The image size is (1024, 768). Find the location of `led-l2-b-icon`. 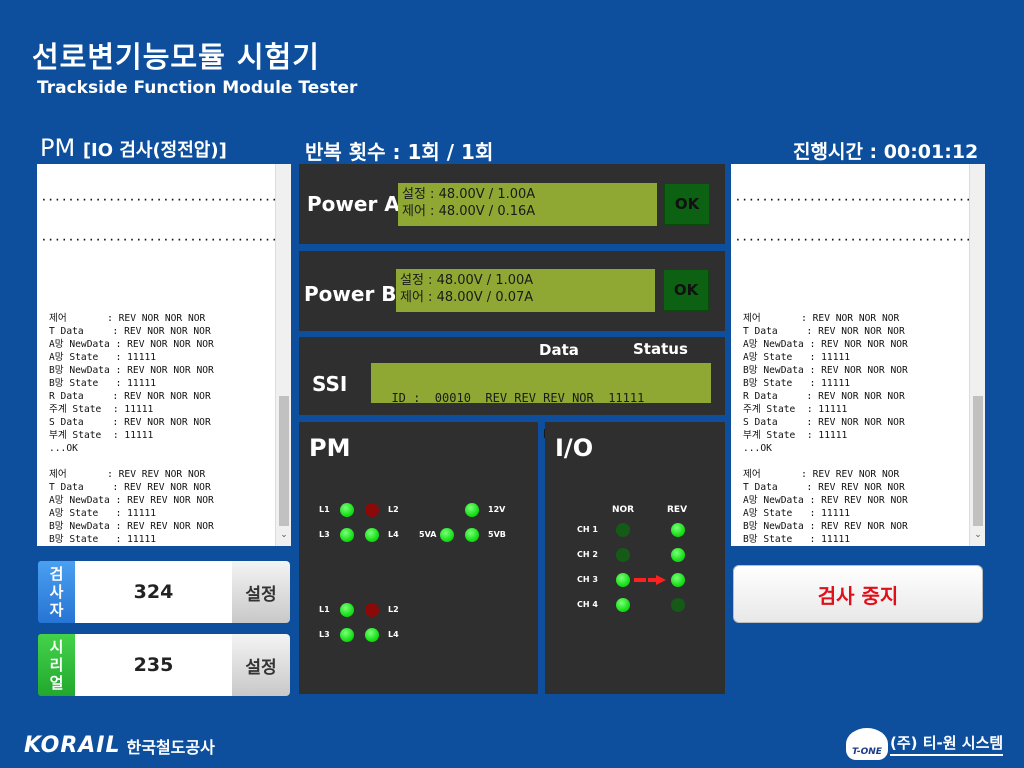

led-l2-b-icon is located at coordinates (372, 610).